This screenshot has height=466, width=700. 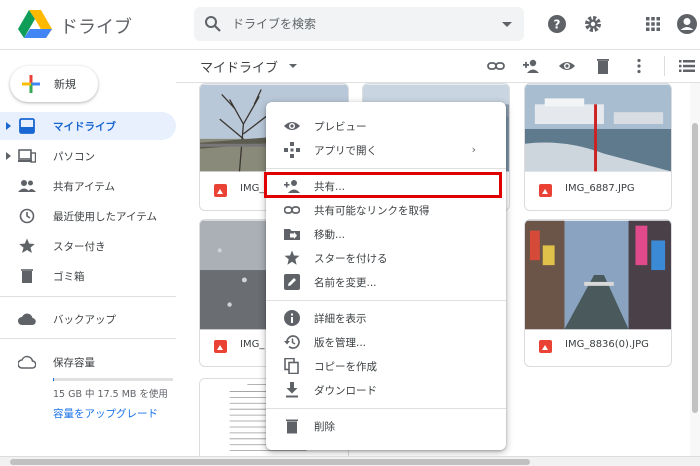 I want to click on search-box, so click(x=359, y=24).